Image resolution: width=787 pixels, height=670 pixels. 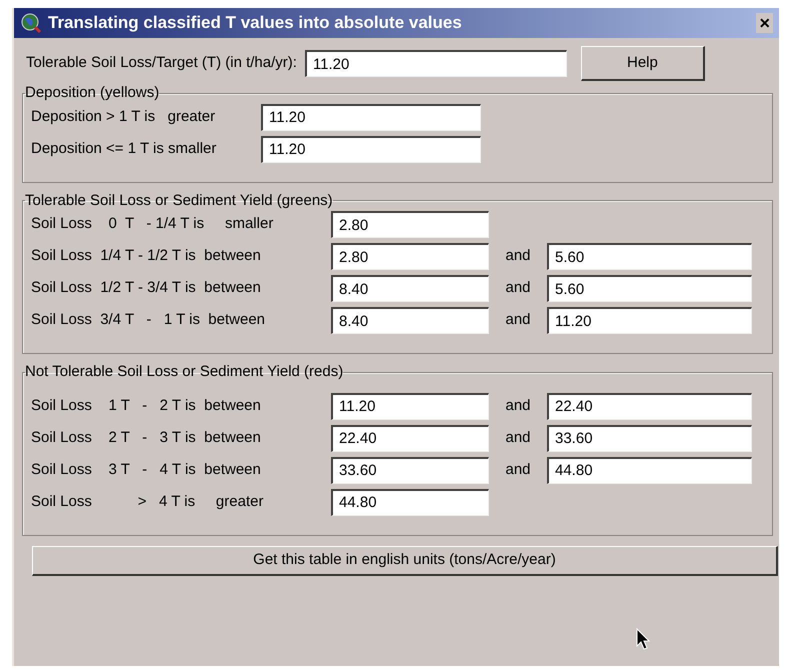 I want to click on row-label: Soil Loss 1 T - 2 T is between, so click(x=146, y=406).